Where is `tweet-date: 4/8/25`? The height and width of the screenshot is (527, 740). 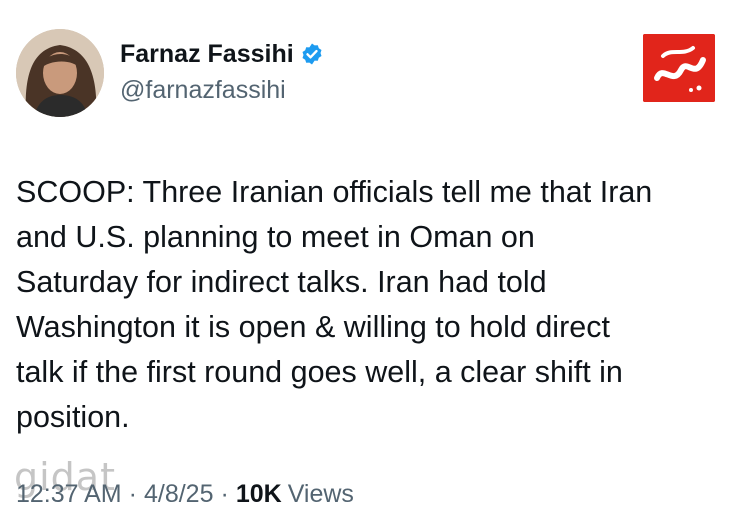
tweet-date: 4/8/25 is located at coordinates (179, 494).